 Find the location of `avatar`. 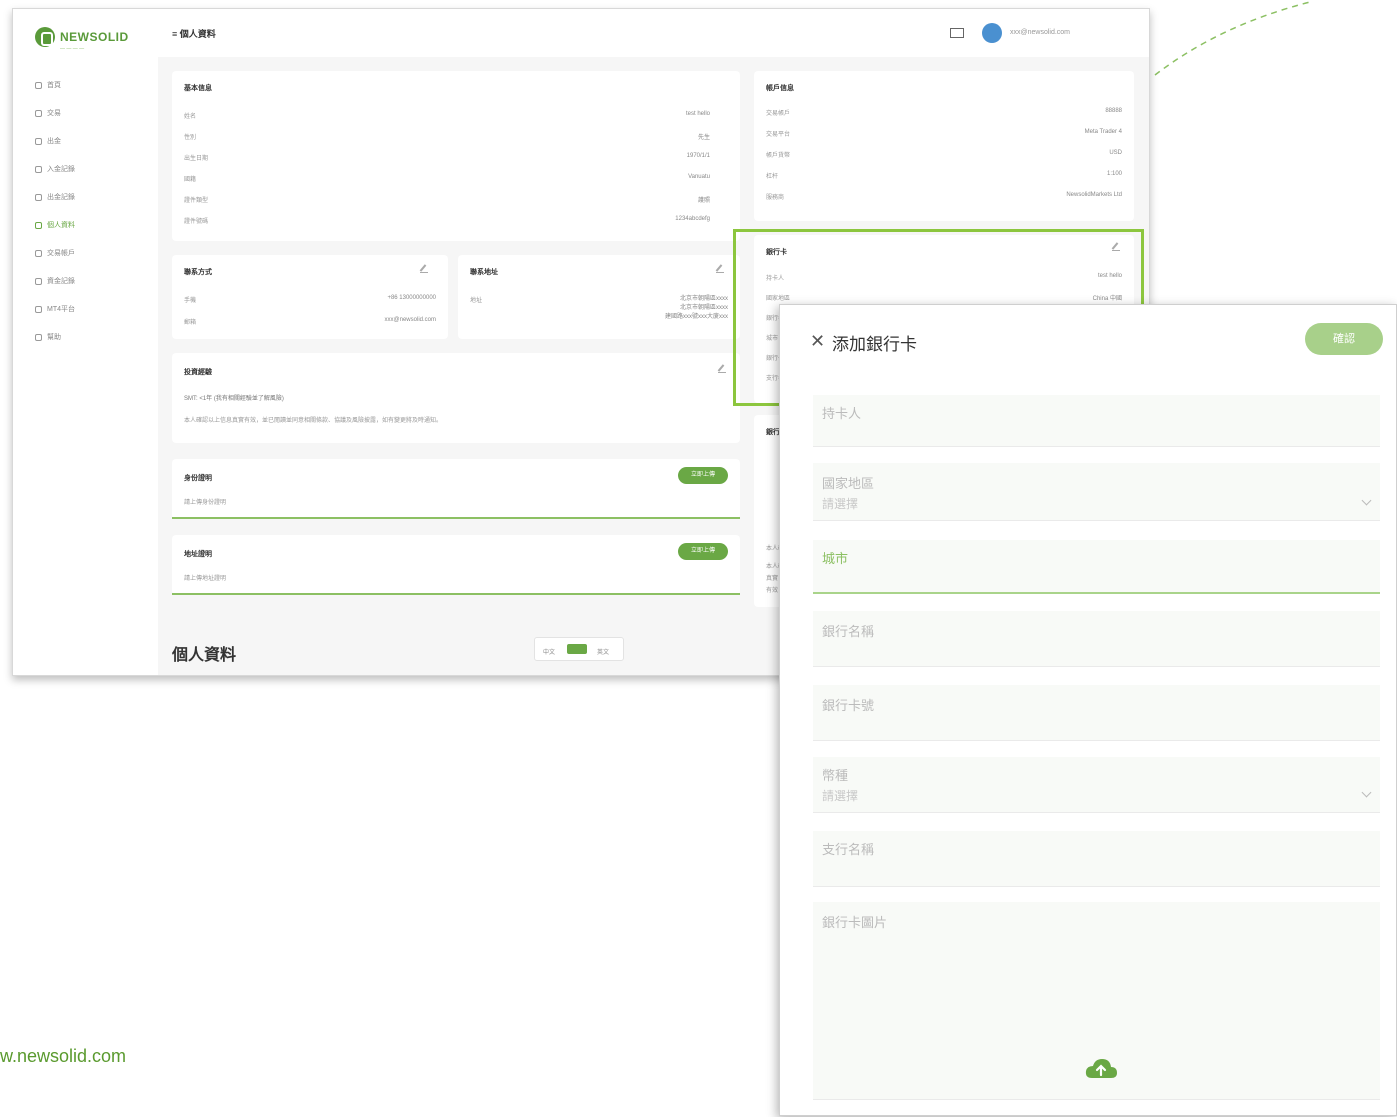

avatar is located at coordinates (992, 33).